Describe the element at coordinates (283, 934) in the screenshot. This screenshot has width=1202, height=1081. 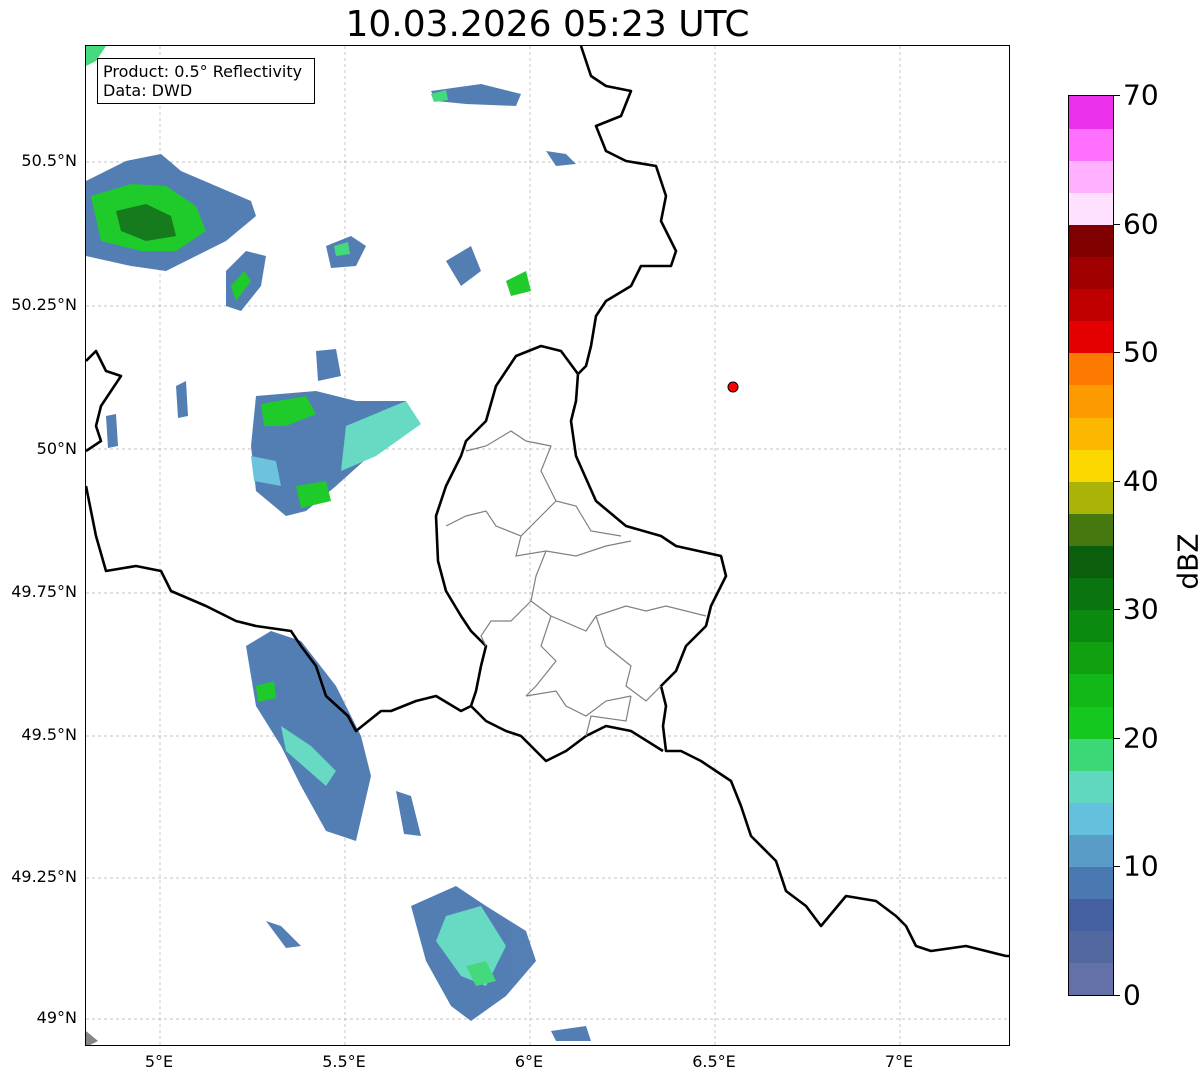
I see `echo-s-small` at that location.